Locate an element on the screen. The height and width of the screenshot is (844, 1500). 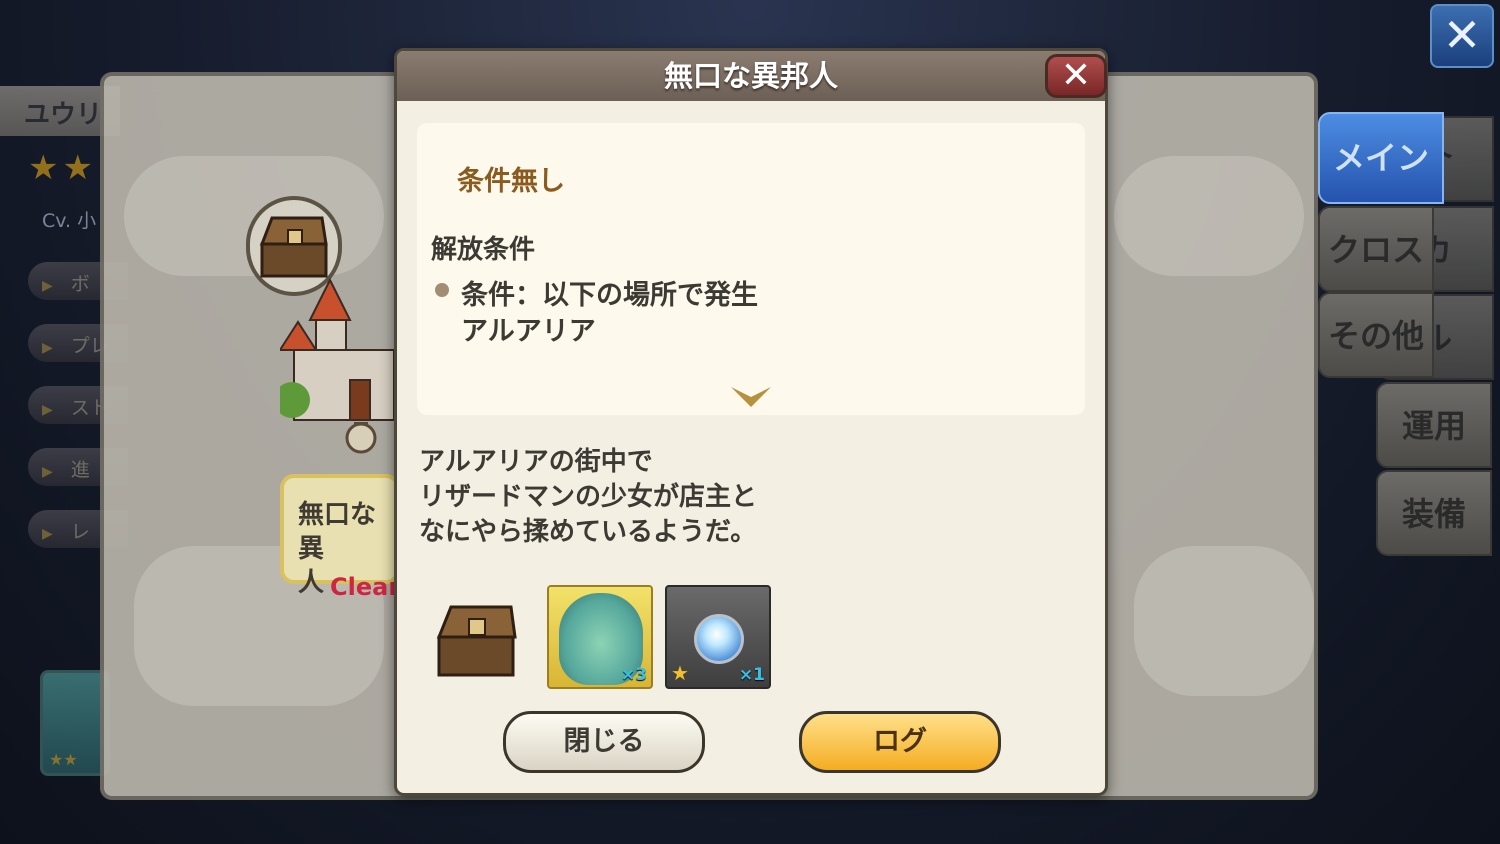
bullet-icon is located at coordinates (442, 290).